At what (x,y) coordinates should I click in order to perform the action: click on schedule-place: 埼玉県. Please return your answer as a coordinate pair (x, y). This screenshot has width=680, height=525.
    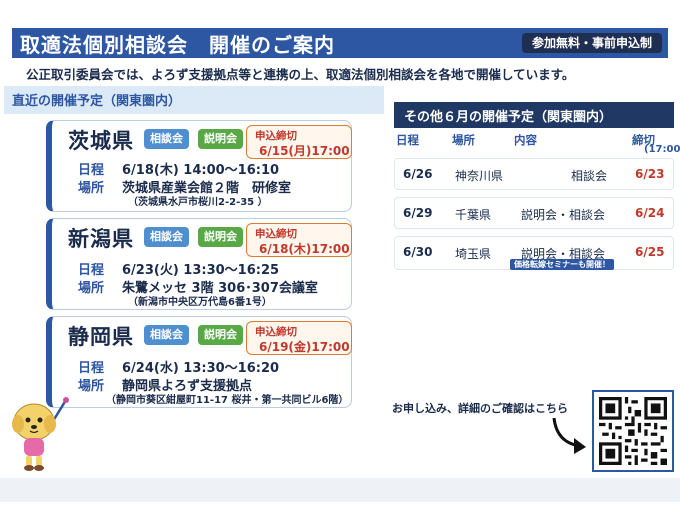
    Looking at the image, I should click on (473, 254).